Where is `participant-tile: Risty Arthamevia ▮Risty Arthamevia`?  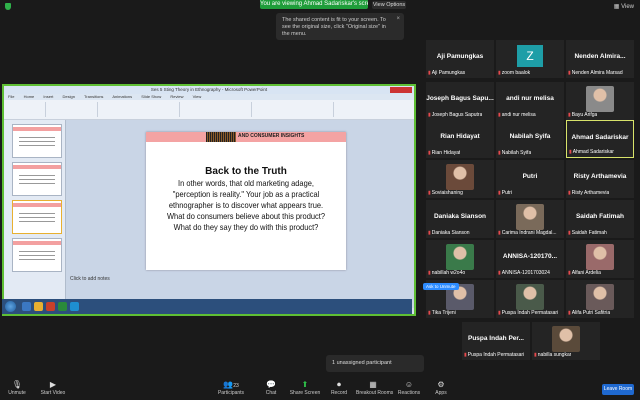
participant-tile: Risty Arthamevia ▮Risty Arthamevia is located at coordinates (600, 179).